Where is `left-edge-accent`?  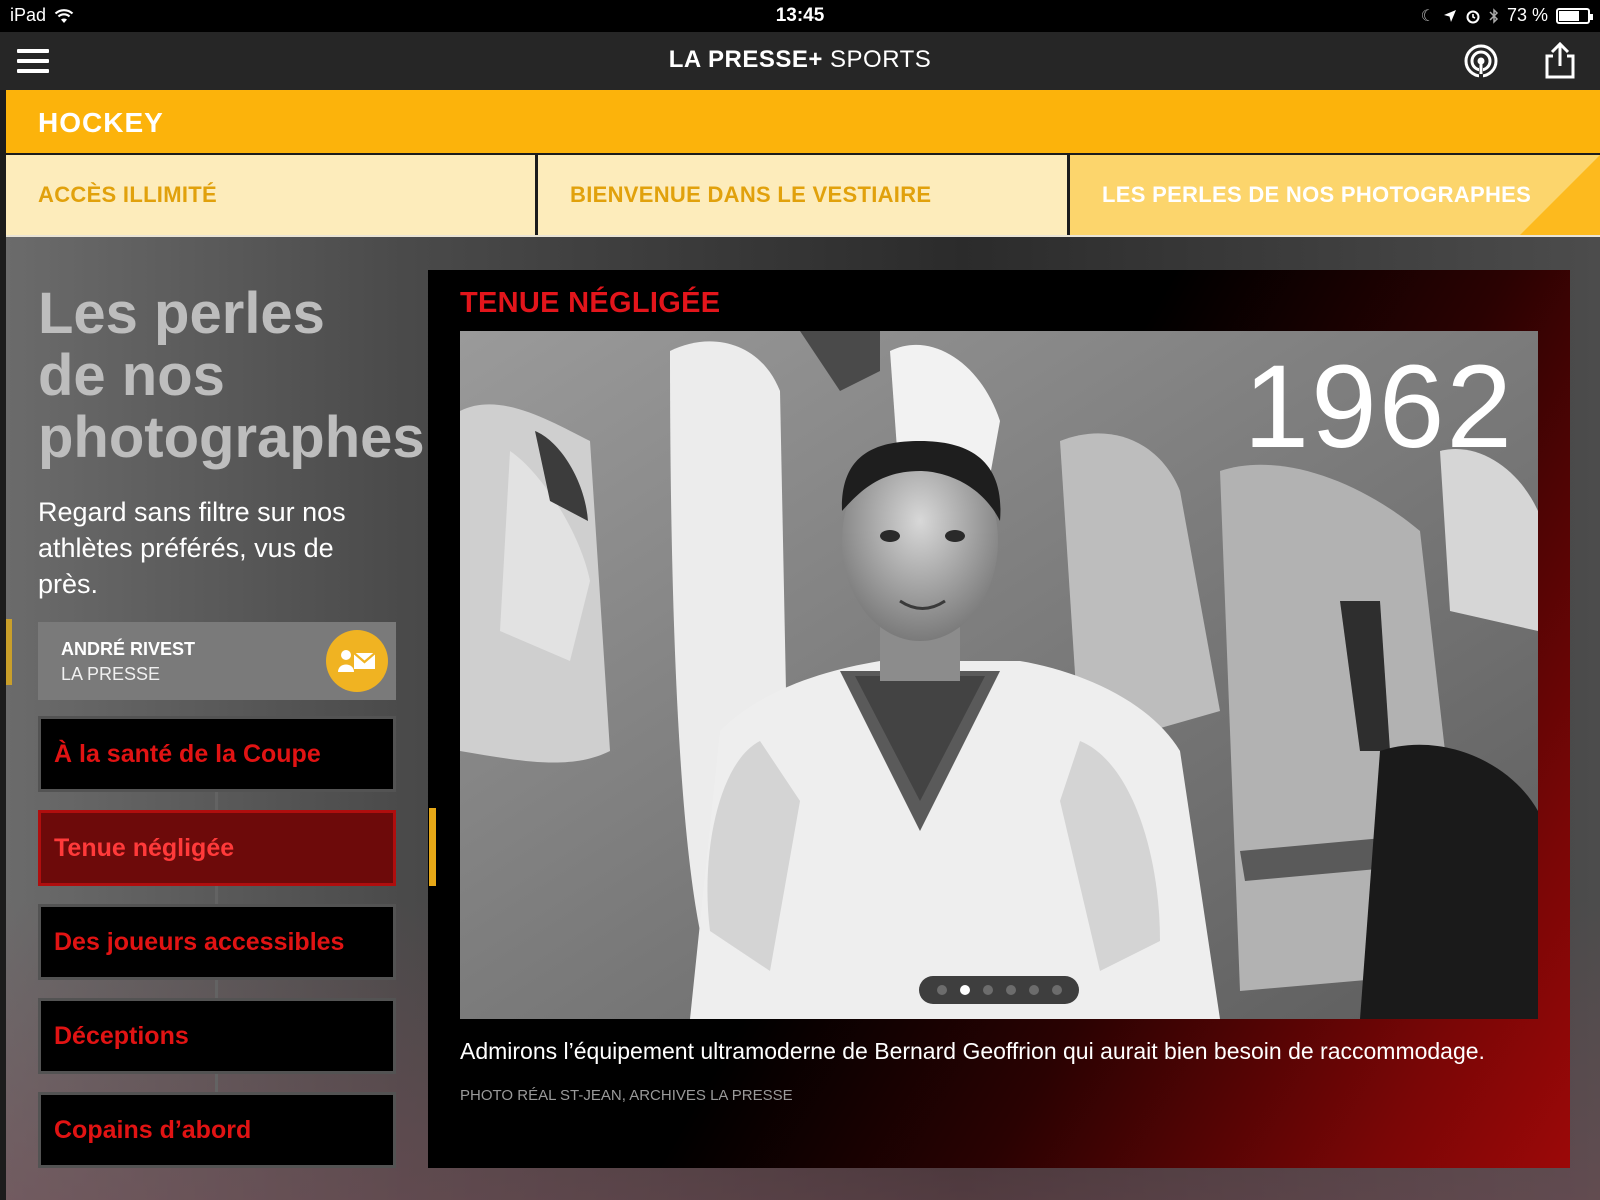 left-edge-accent is located at coordinates (9, 652).